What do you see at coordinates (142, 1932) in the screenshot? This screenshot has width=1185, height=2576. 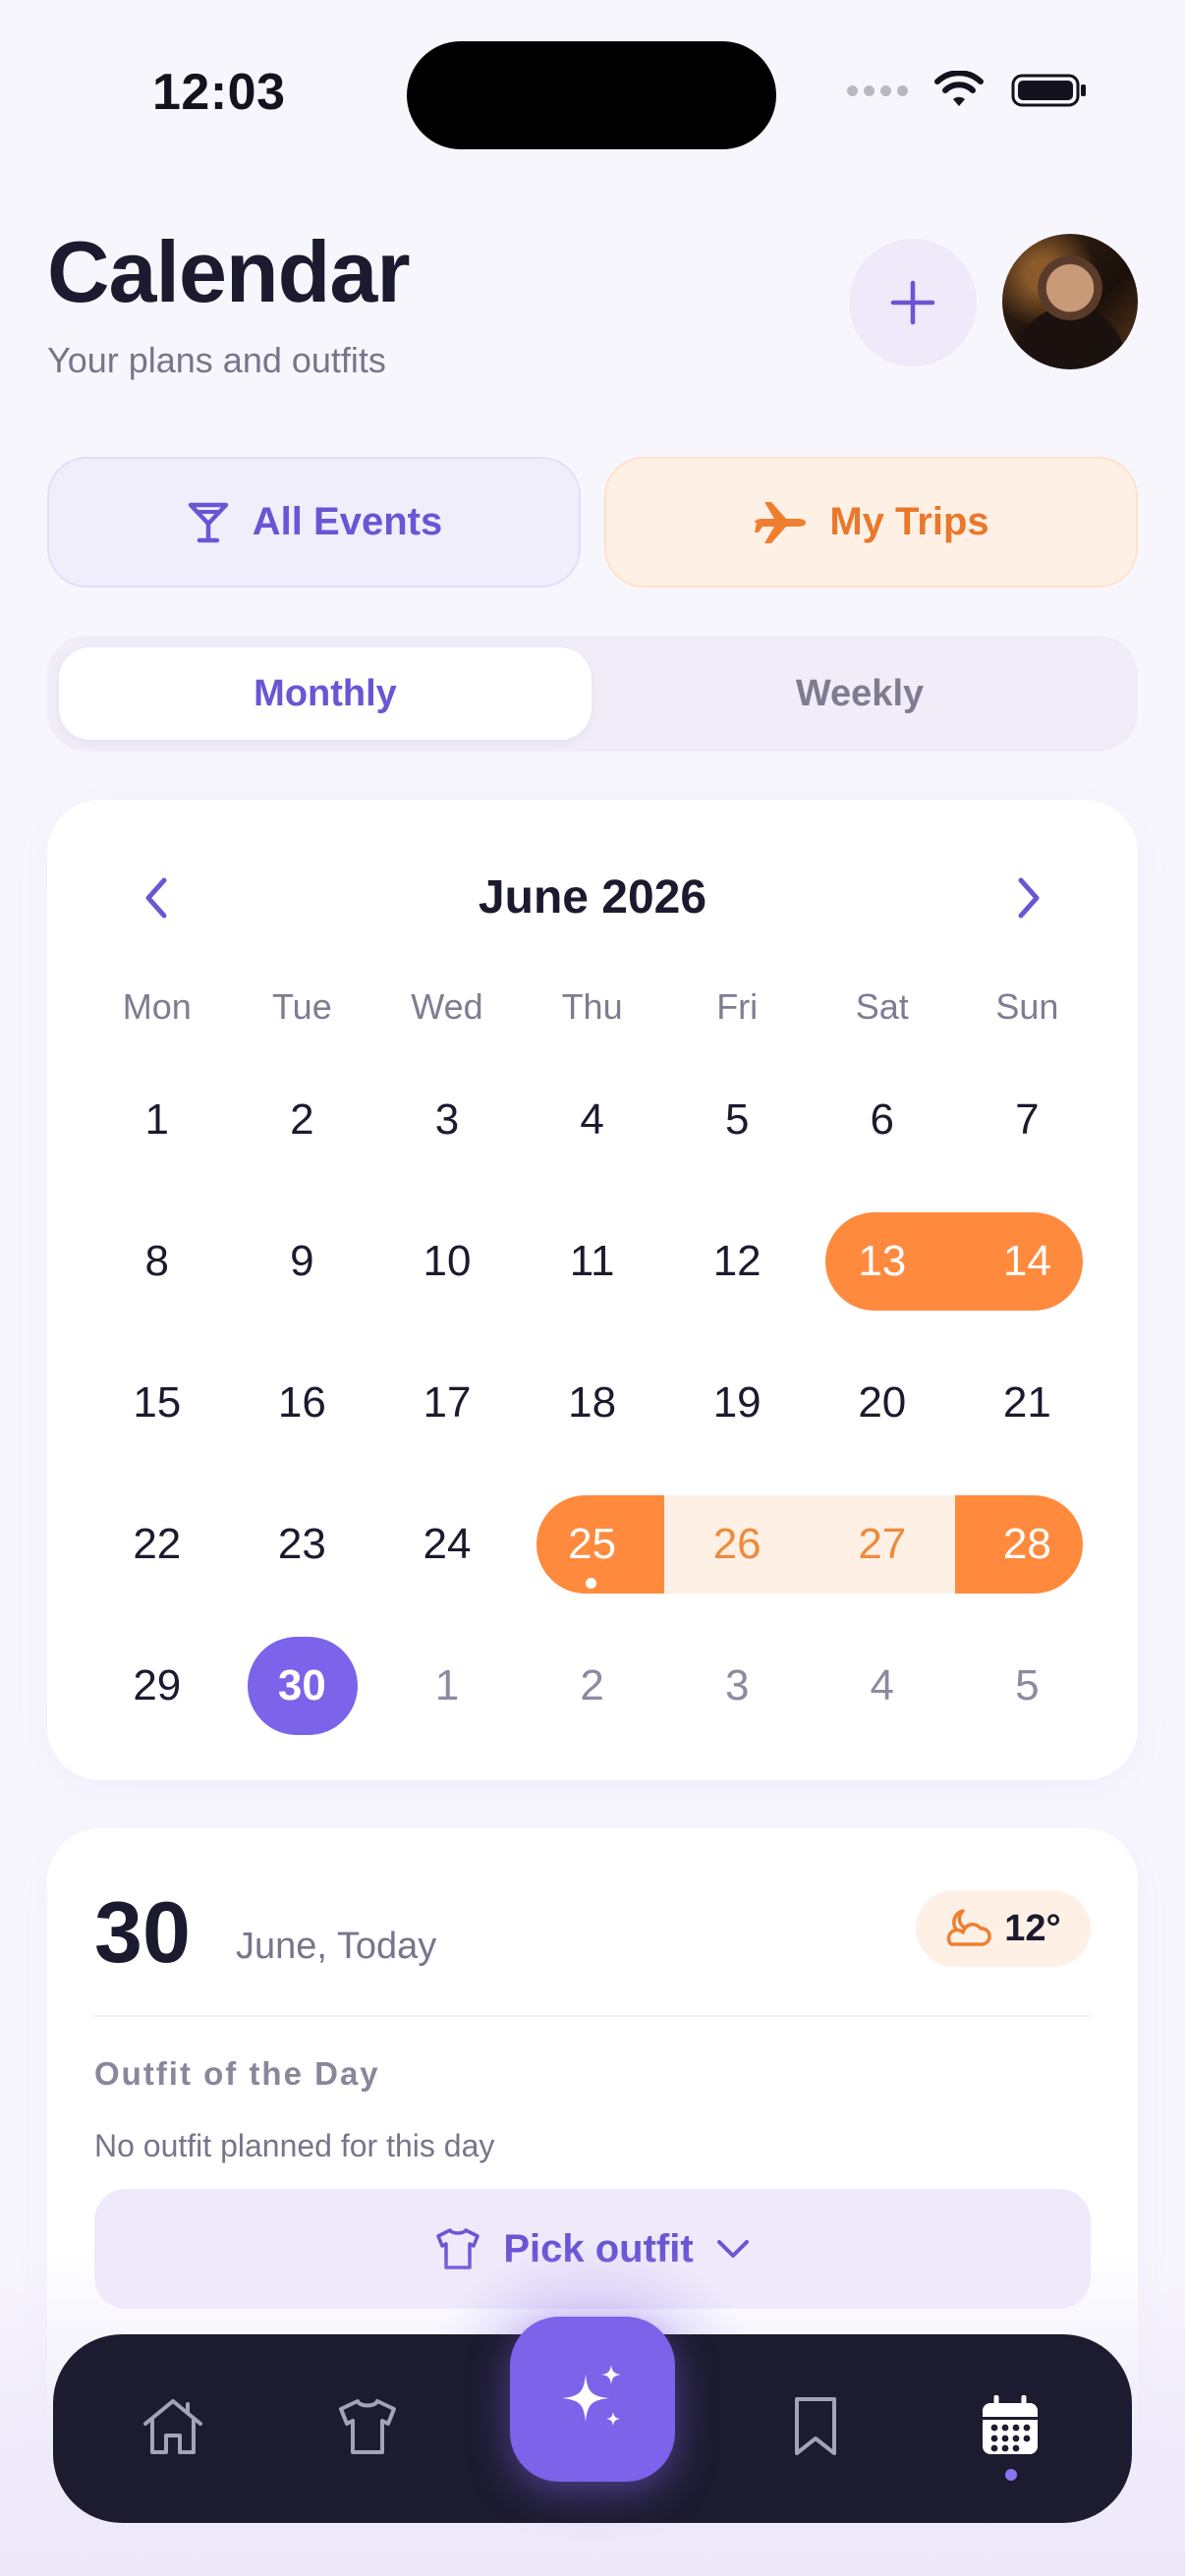 I see `selected-day-number: 30` at bounding box center [142, 1932].